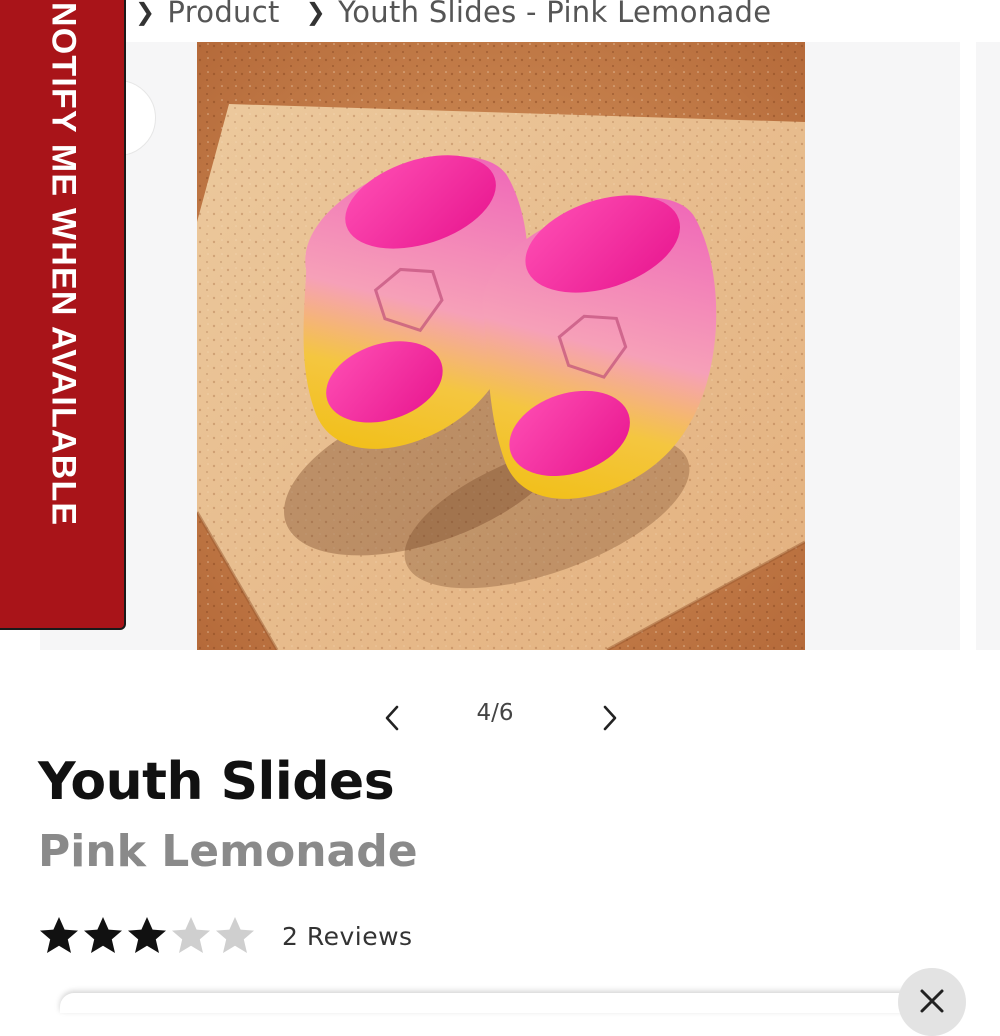 This screenshot has height=1036, width=1000. Describe the element at coordinates (216, 782) in the screenshot. I see `product-title: Youth Slides` at that location.